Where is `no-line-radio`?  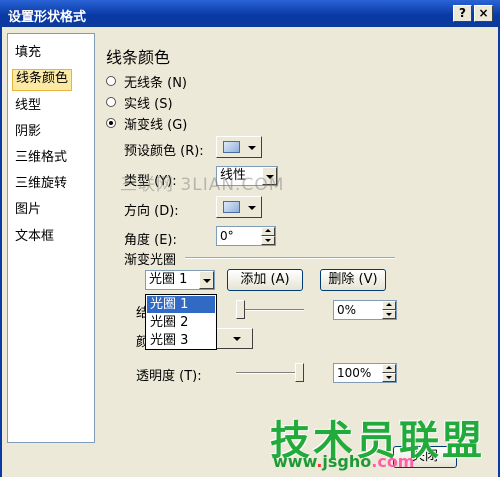 no-line-radio is located at coordinates (111, 81).